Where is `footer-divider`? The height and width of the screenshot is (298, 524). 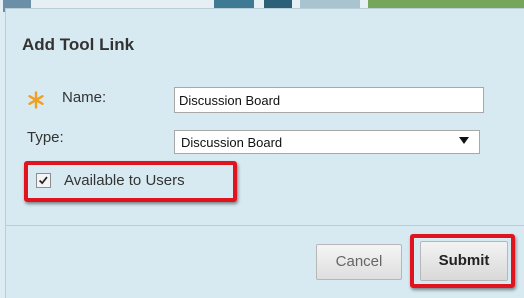 footer-divider is located at coordinates (264, 225).